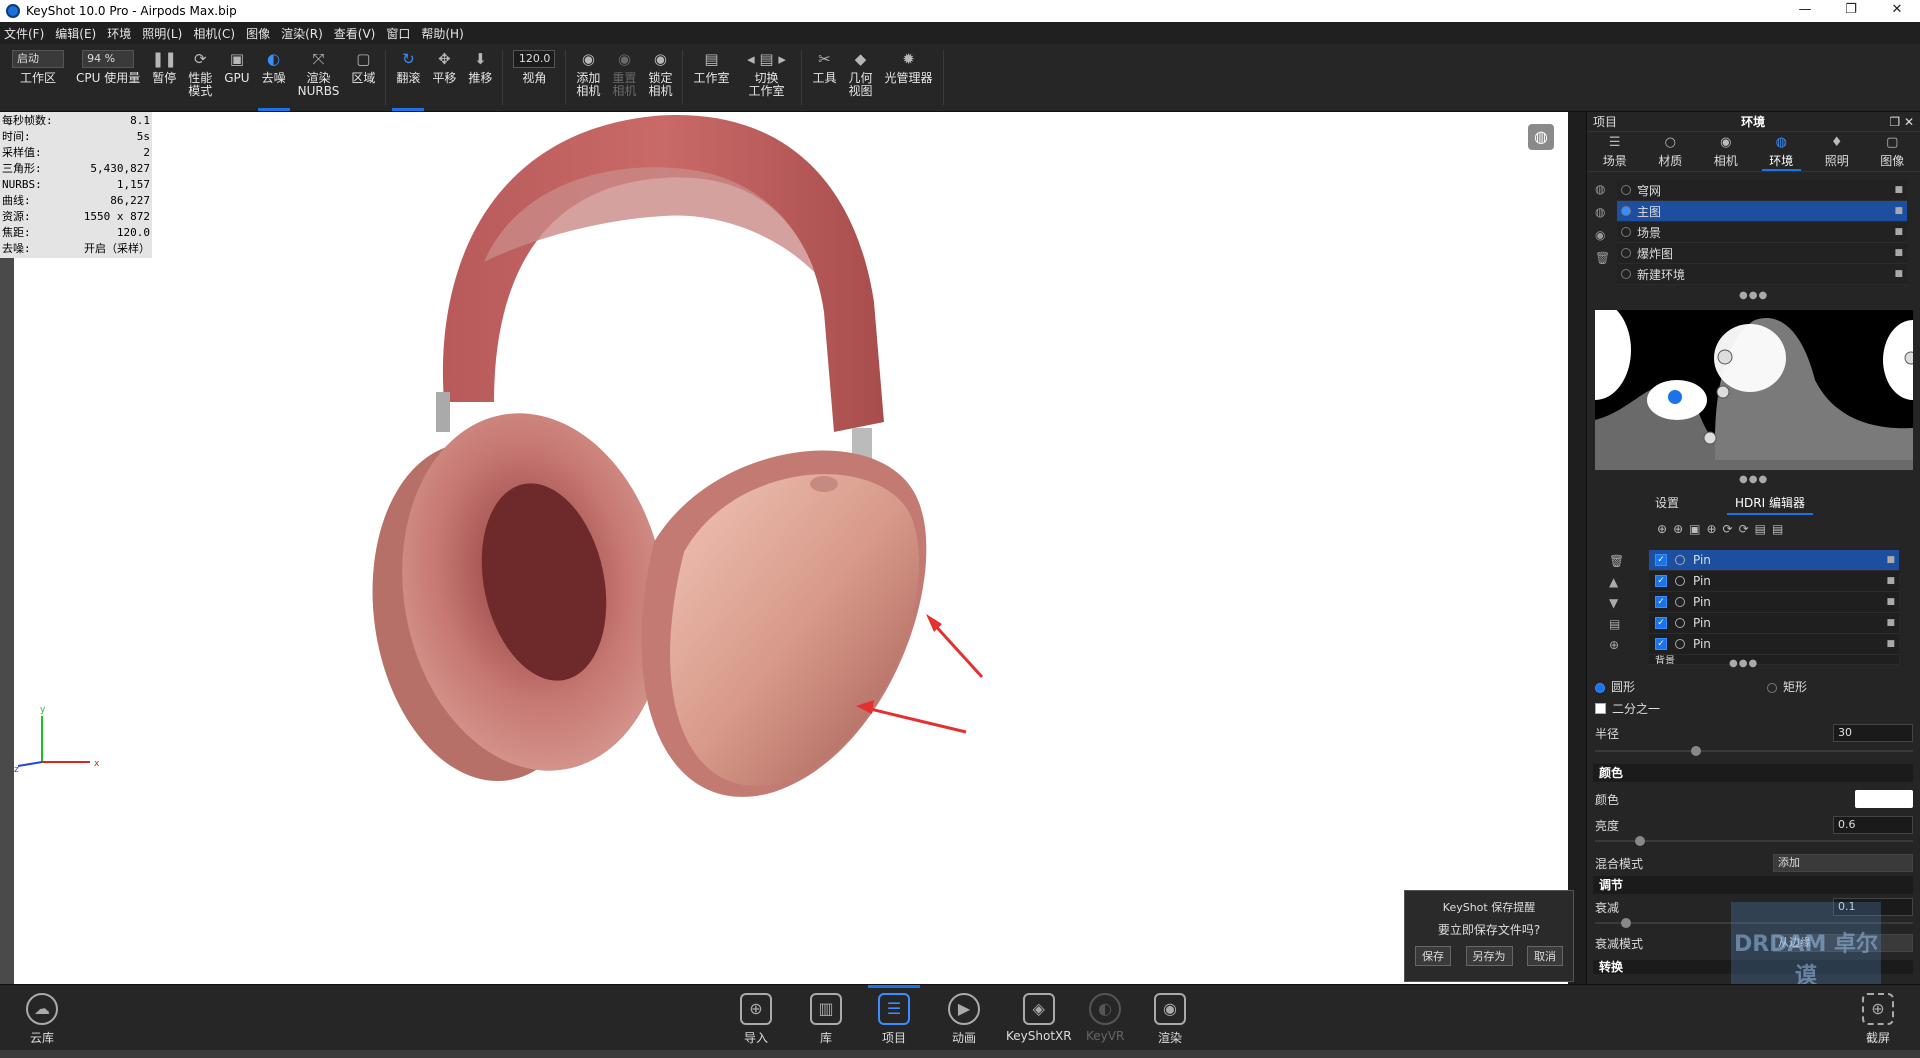  Describe the element at coordinates (1878, 1019) in the screenshot. I see `screenshot-button: ⊕ 截屏` at that location.